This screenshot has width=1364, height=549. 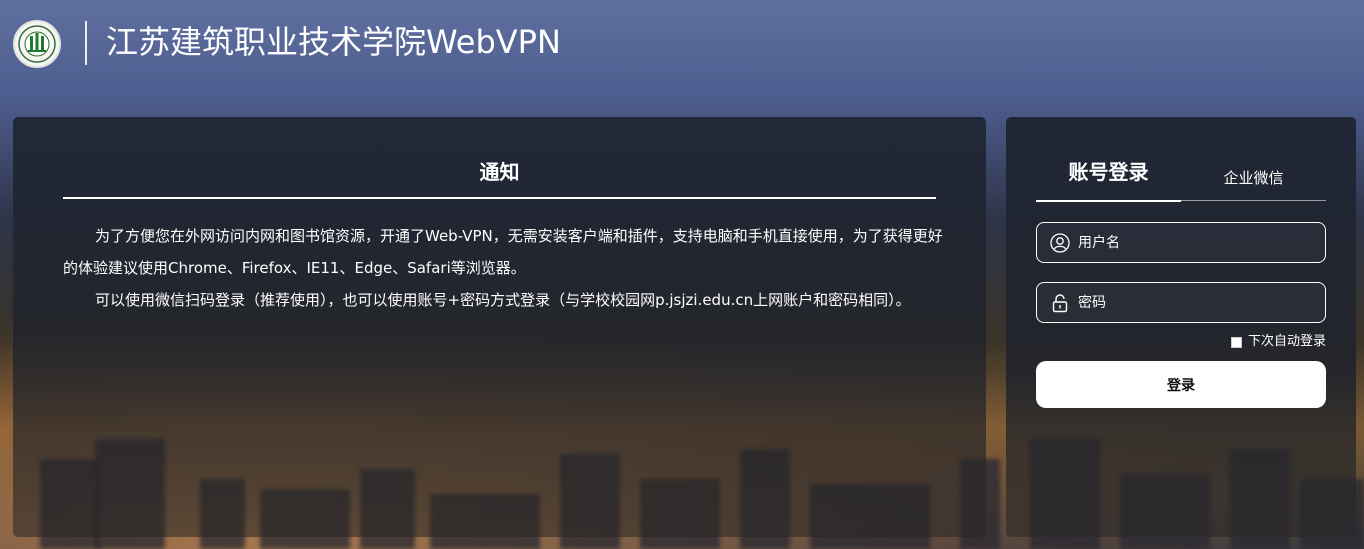 I want to click on notice-title: 通知, so click(x=499, y=172).